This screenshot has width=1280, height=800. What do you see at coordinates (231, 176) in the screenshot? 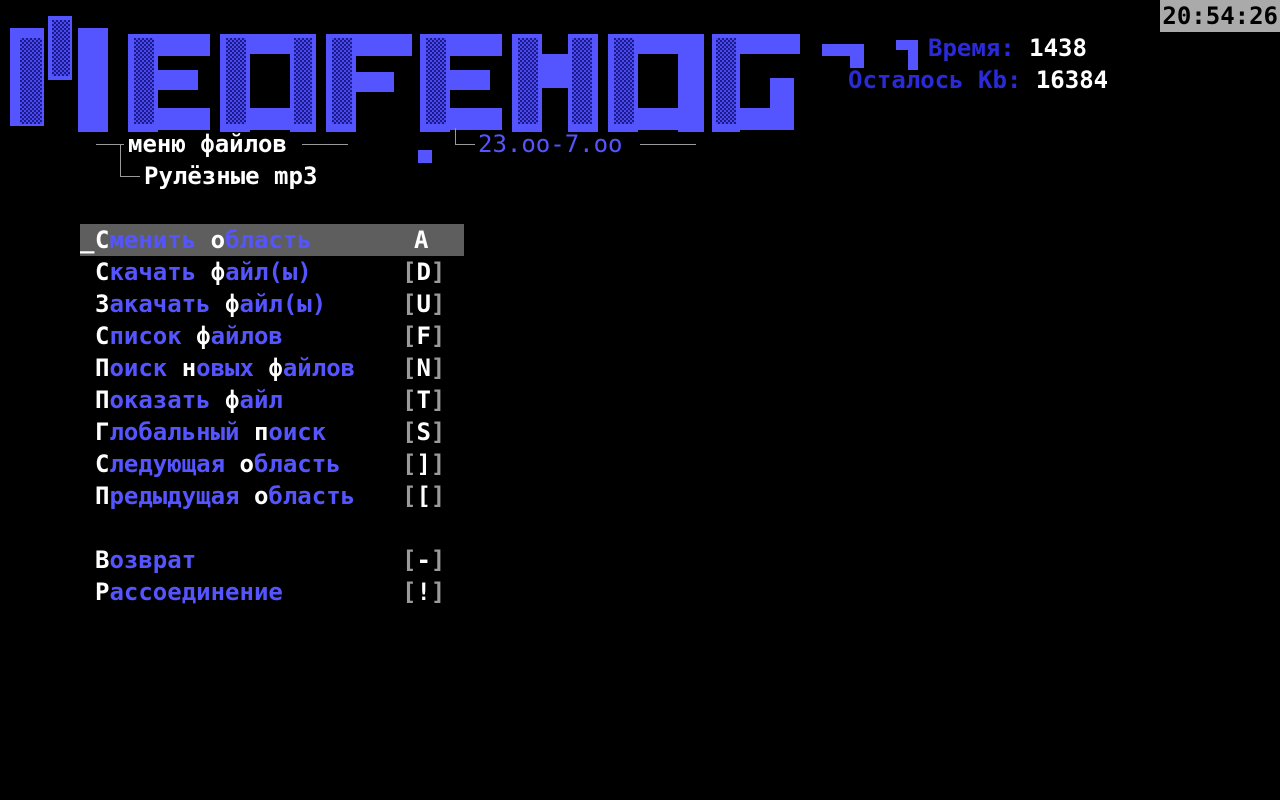
I see `area-name: Рулёзные mp3` at bounding box center [231, 176].